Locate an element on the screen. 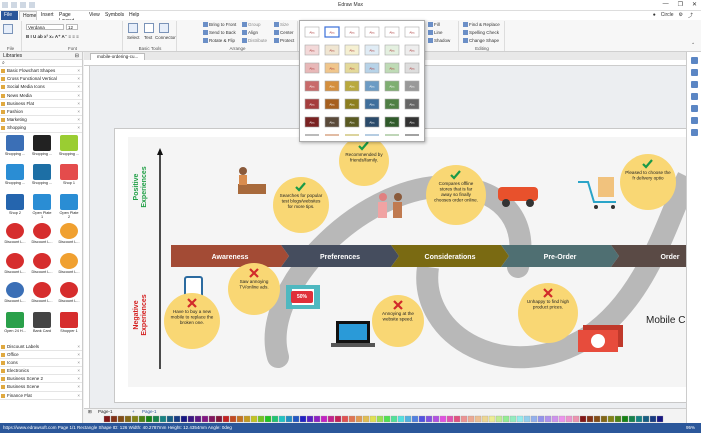 The width and height of the screenshot is (701, 433). negative-note-1: Saw annoying TV/online ads. is located at coordinates (254, 289).